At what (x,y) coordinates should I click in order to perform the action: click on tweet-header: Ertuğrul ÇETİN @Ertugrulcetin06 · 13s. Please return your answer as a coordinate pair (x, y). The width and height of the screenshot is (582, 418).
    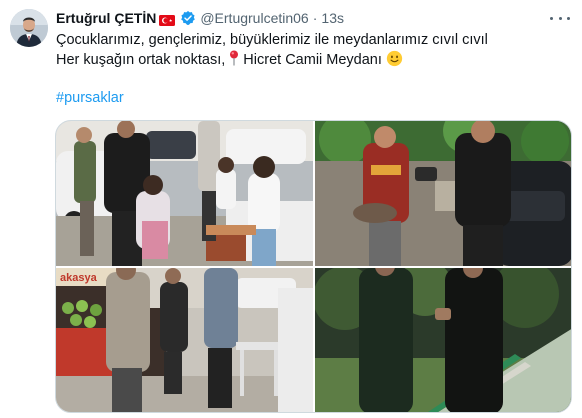
    Looking at the image, I should click on (309, 18).